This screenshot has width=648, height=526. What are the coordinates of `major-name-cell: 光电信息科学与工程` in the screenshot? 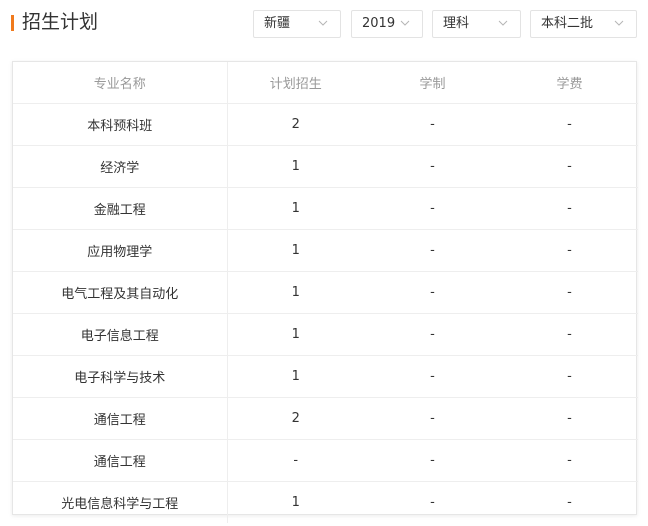 It's located at (120, 502).